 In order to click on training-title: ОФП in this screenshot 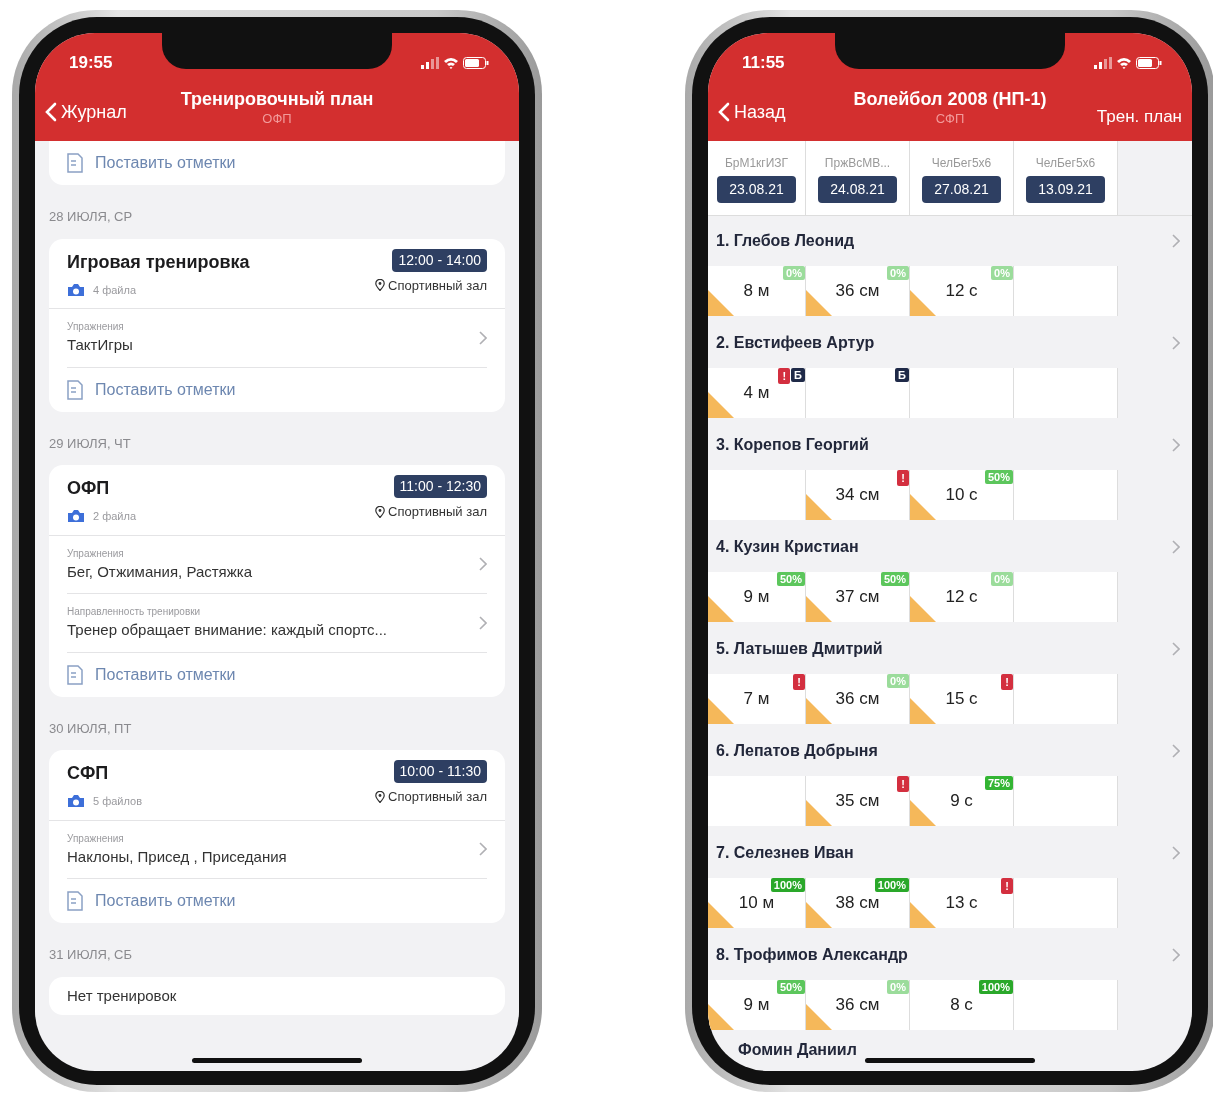, I will do `click(89, 488)`.